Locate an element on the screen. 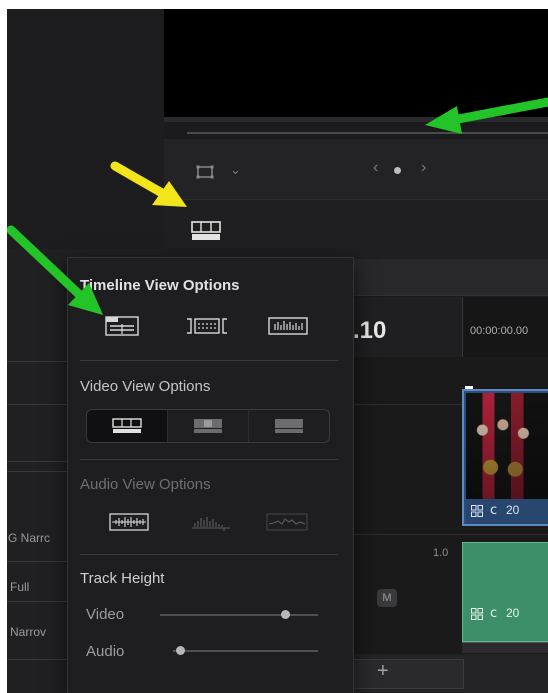  green-arrow-right is located at coordinates (486, 115).